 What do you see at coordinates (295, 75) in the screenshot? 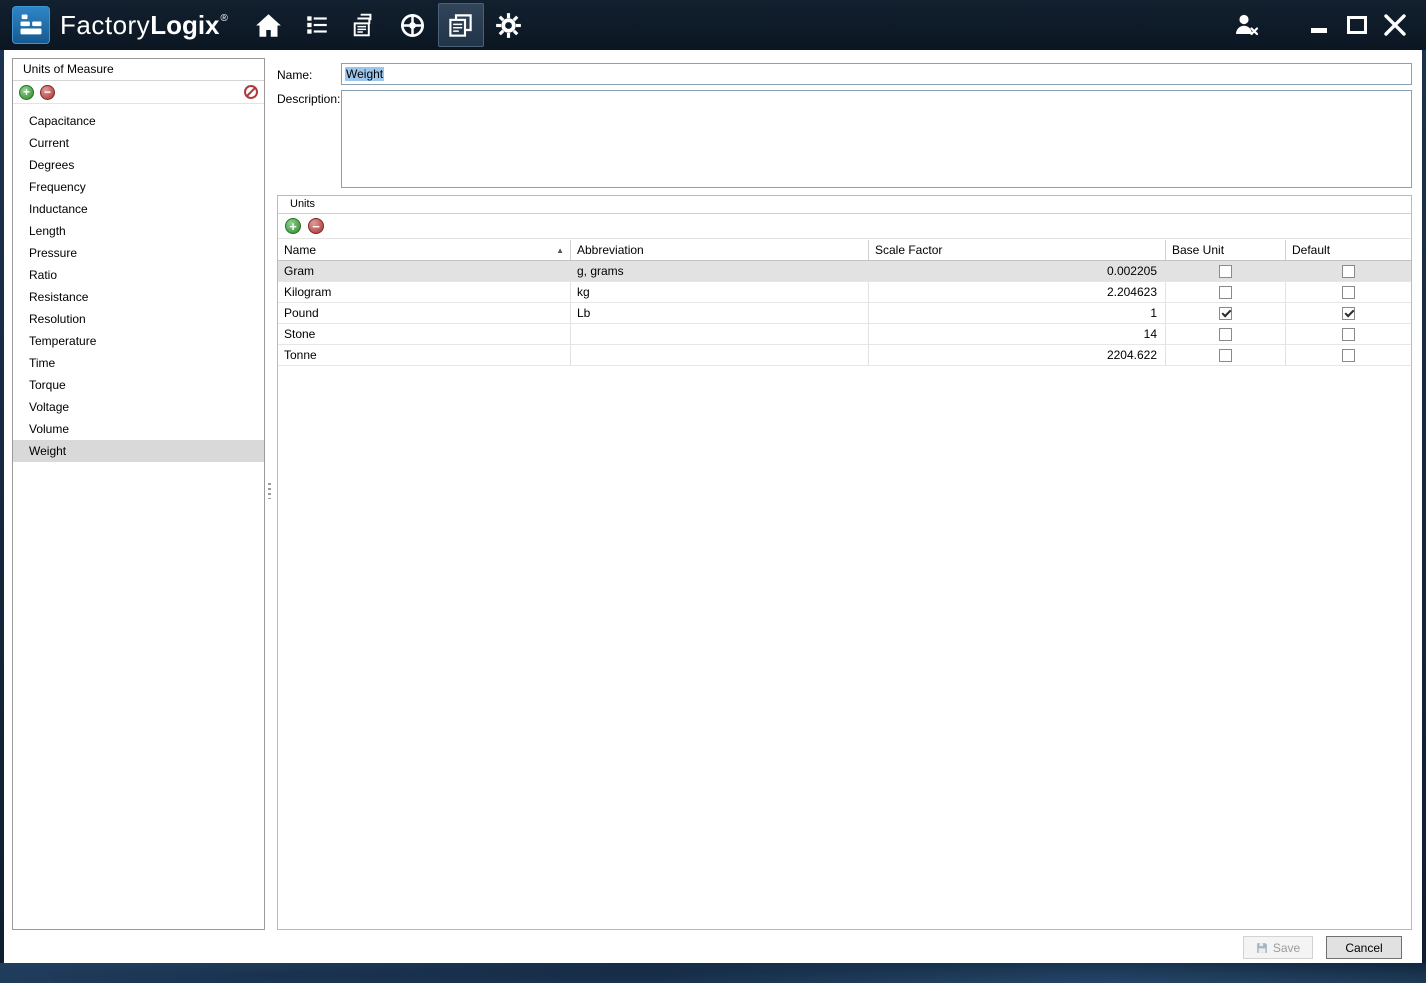
I see `name-label: Name:` at bounding box center [295, 75].